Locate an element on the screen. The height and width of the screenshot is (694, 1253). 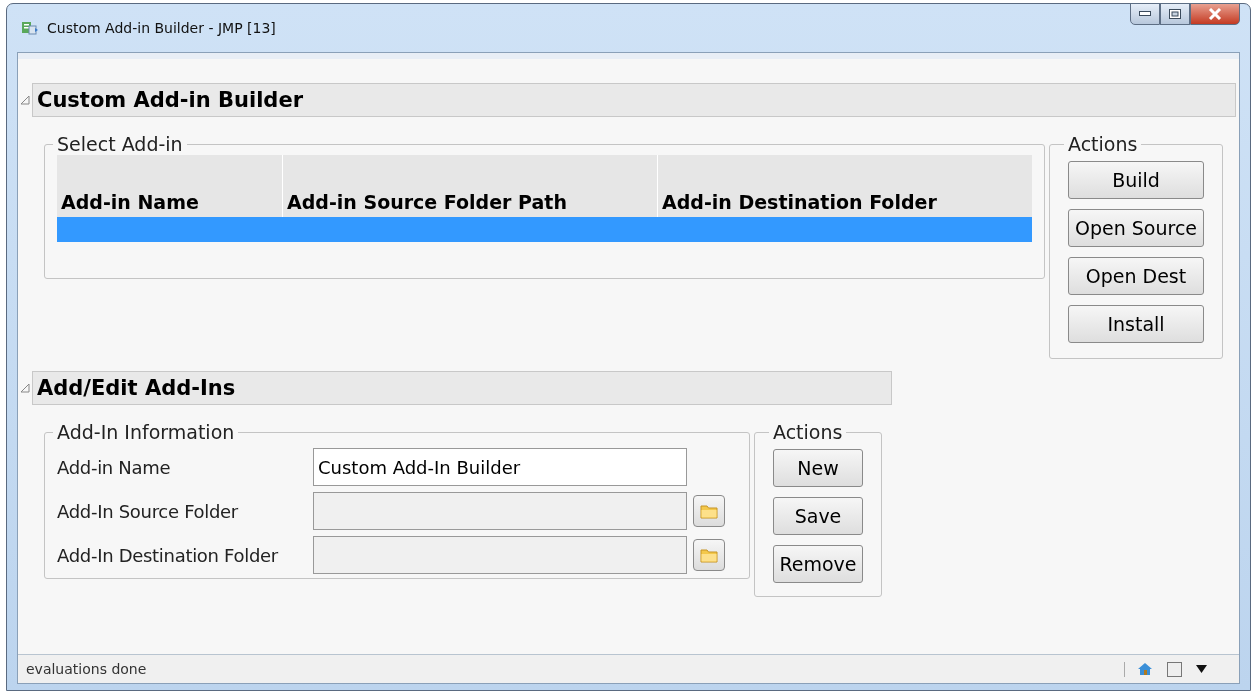
minimize-icon is located at coordinates (1145, 14).